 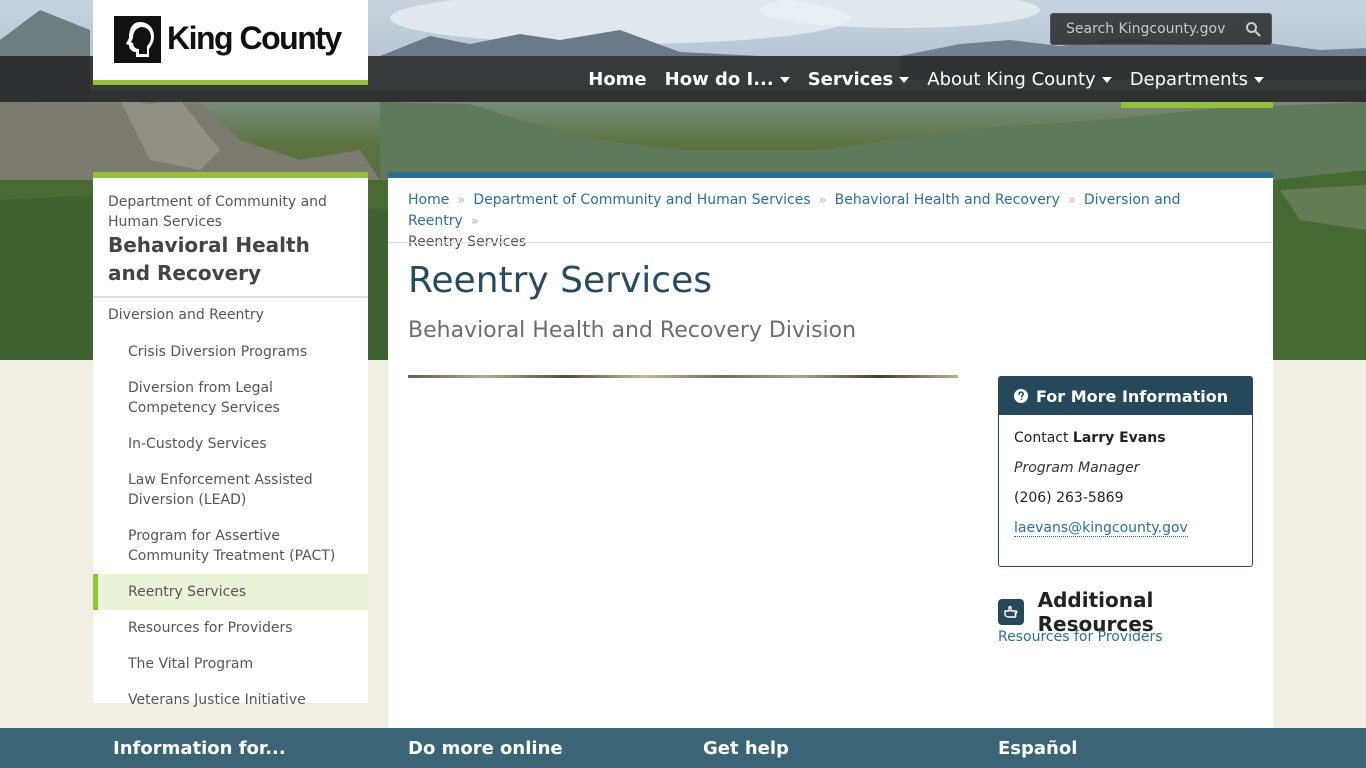 What do you see at coordinates (1197, 82) in the screenshot?
I see `nav-departments: Departments` at bounding box center [1197, 82].